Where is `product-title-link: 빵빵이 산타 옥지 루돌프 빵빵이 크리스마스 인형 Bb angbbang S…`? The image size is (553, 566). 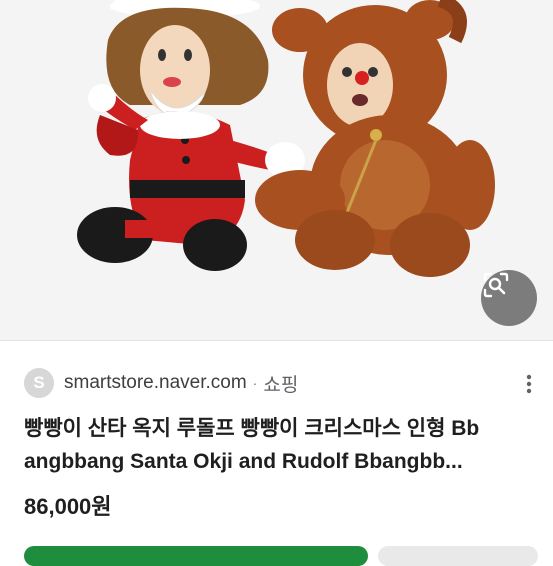
product-title-link: 빵빵이 산타 옥지 루돌프 빵빵이 크리스마스 인형 Bb angbbang S… is located at coordinates (279, 445).